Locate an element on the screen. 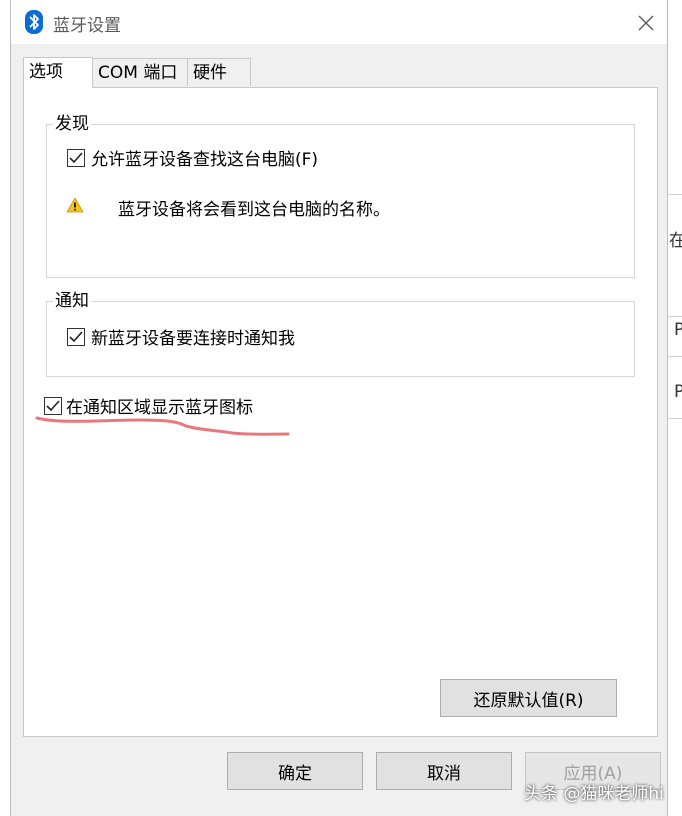 The height and width of the screenshot is (816, 682). tab-options: 选项 is located at coordinates (58, 72).